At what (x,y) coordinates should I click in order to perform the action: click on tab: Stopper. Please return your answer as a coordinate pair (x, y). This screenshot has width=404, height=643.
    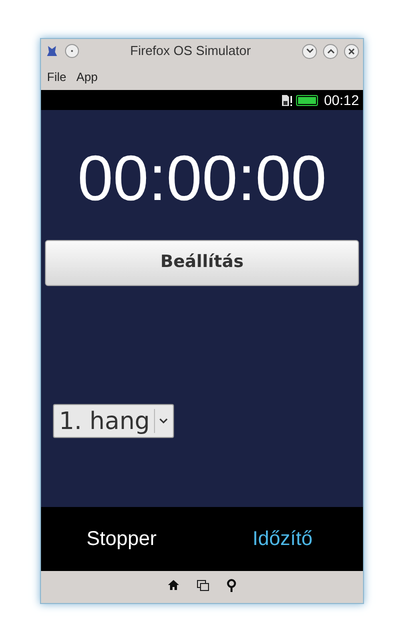
    Looking at the image, I should click on (121, 539).